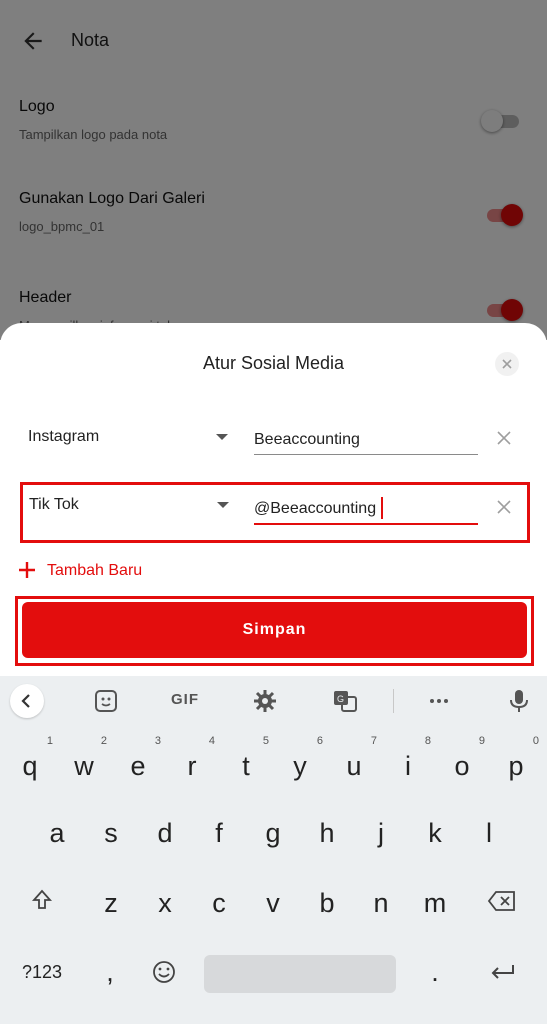 The height and width of the screenshot is (1024, 547). Describe the element at coordinates (366, 510) in the screenshot. I see `handle-input-active` at that location.